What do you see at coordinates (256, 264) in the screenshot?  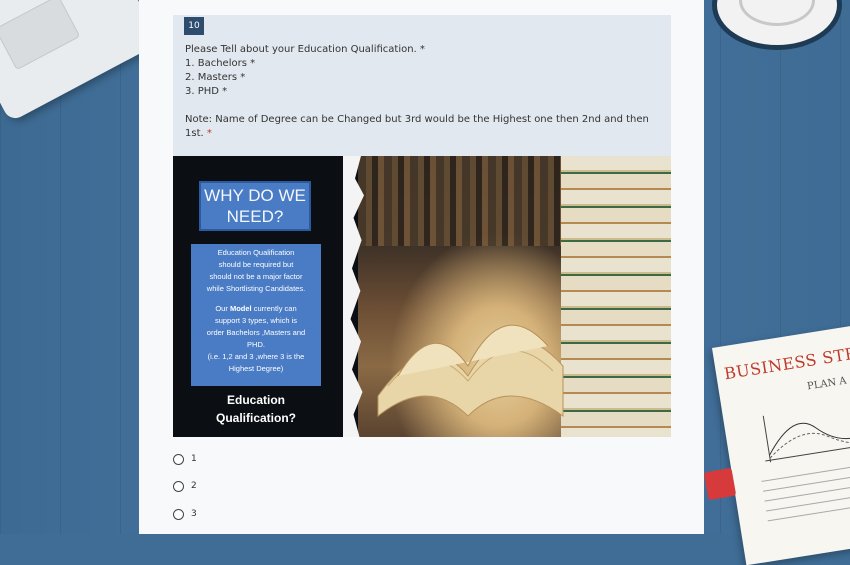 I see `info-line: should be required but` at bounding box center [256, 264].